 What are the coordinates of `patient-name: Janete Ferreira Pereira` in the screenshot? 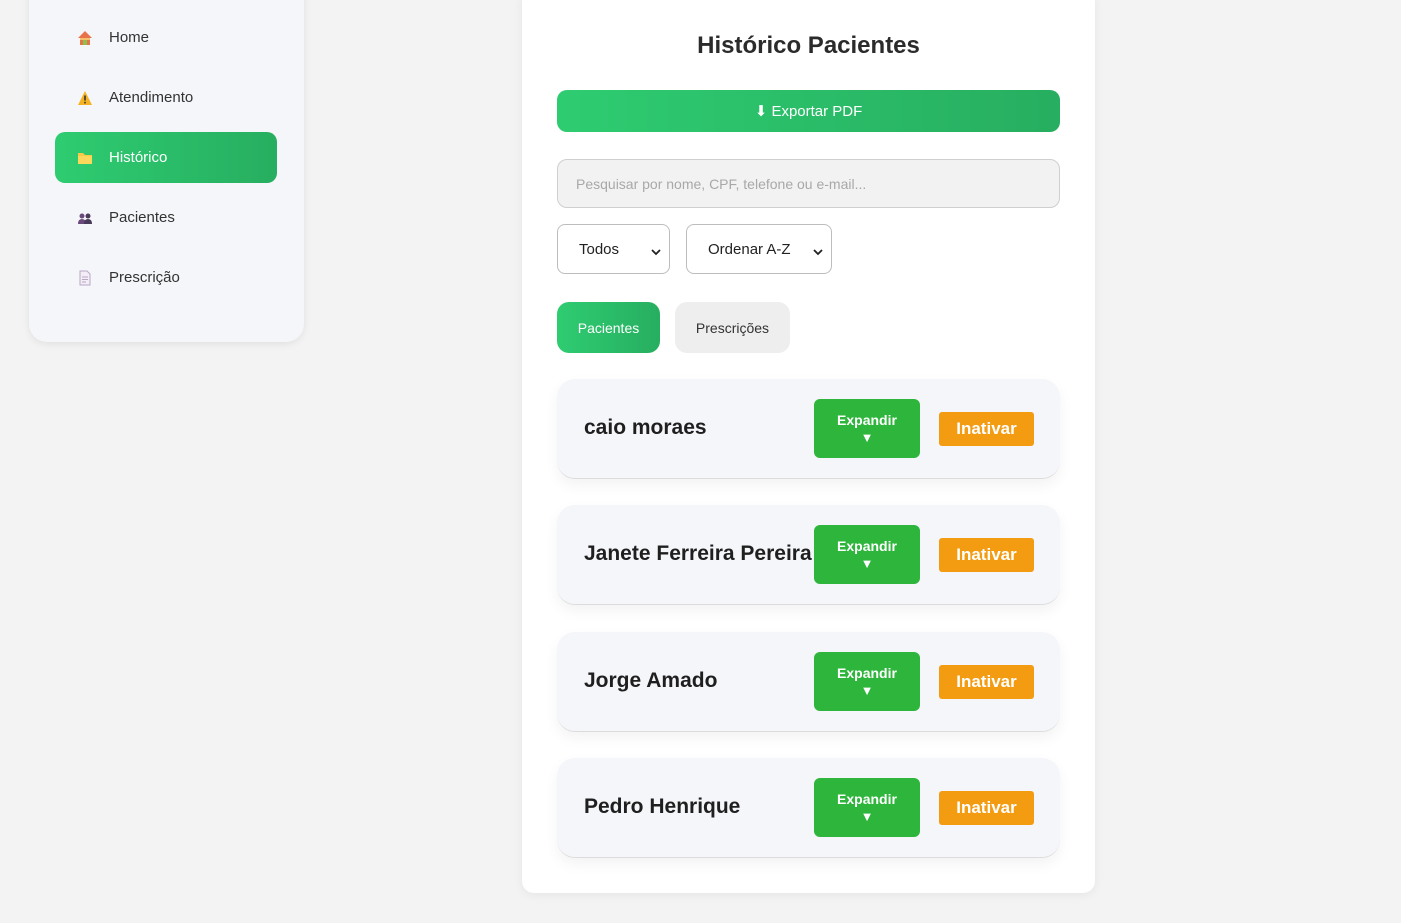 It's located at (698, 553).